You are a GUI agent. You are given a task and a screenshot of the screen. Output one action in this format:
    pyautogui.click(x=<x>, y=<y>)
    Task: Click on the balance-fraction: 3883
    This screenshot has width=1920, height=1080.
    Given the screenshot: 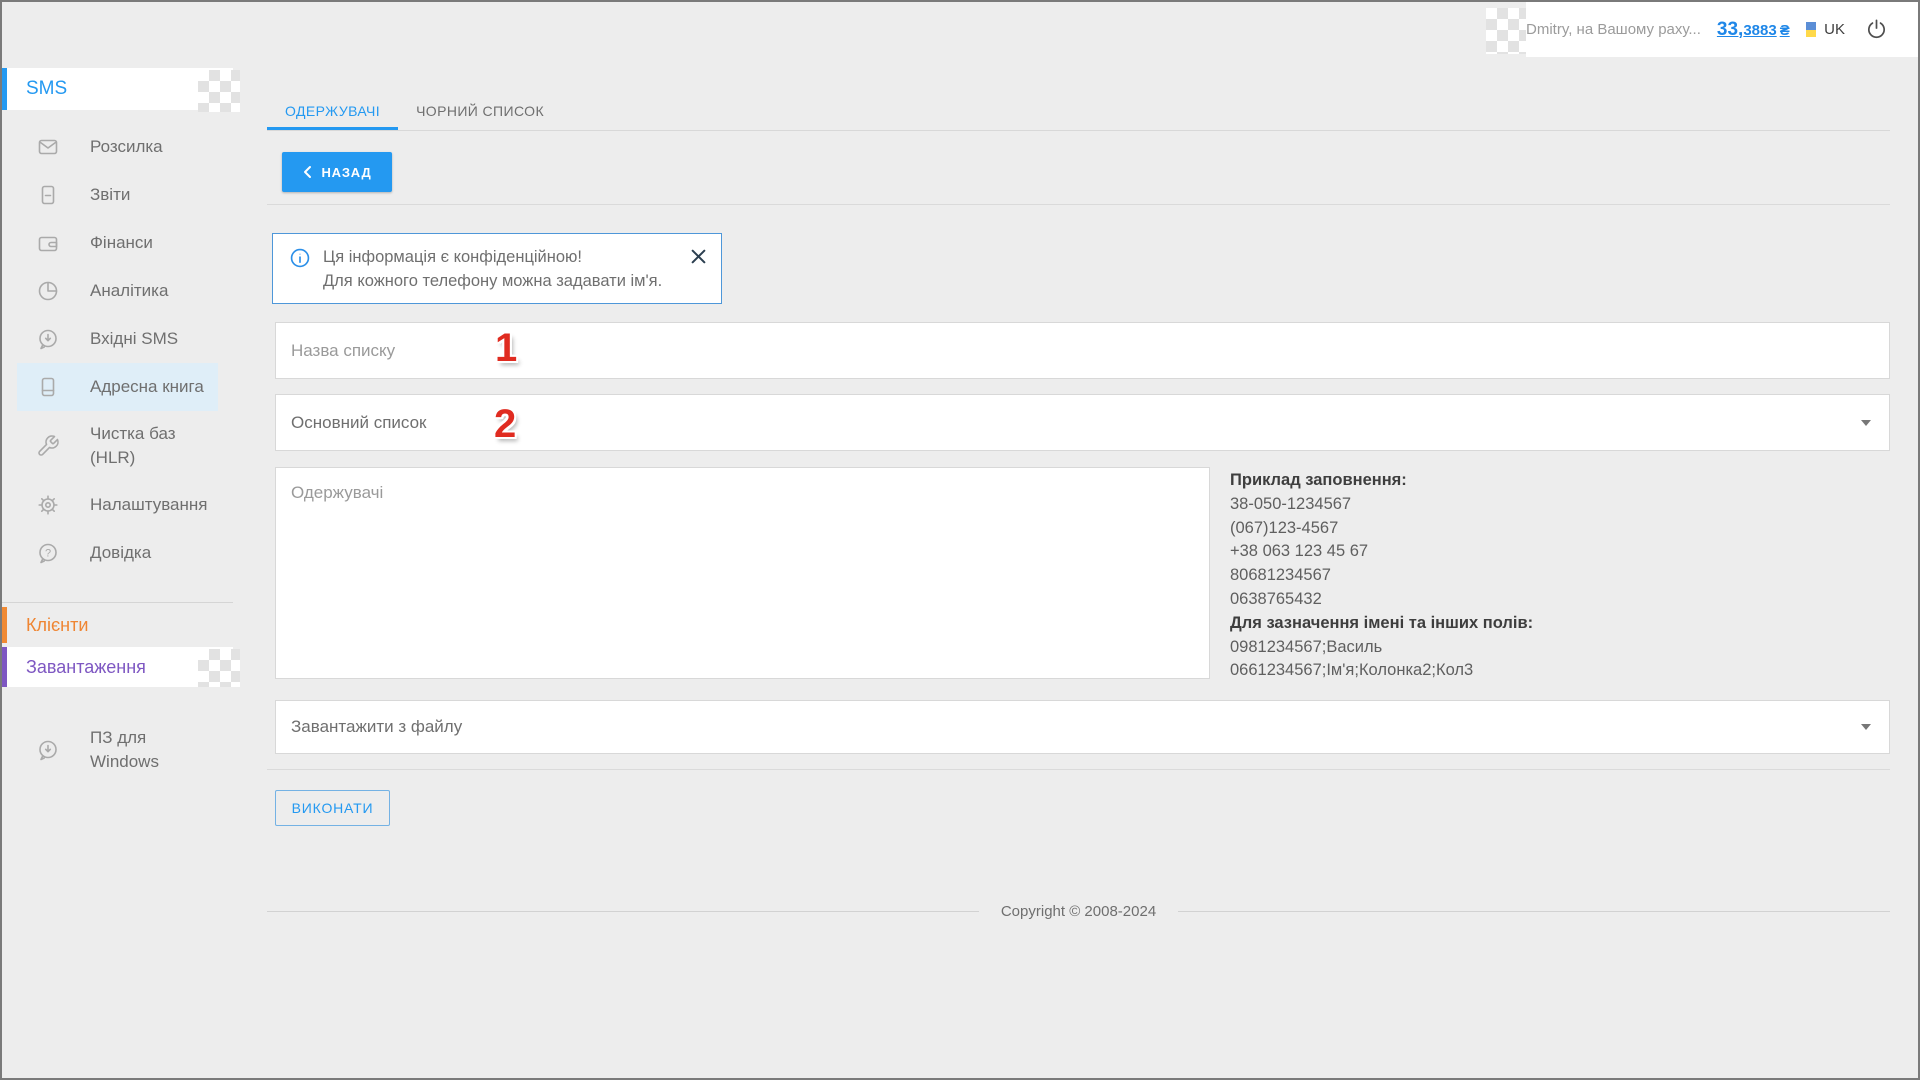 What is the action you would take?
    pyautogui.click(x=1760, y=30)
    